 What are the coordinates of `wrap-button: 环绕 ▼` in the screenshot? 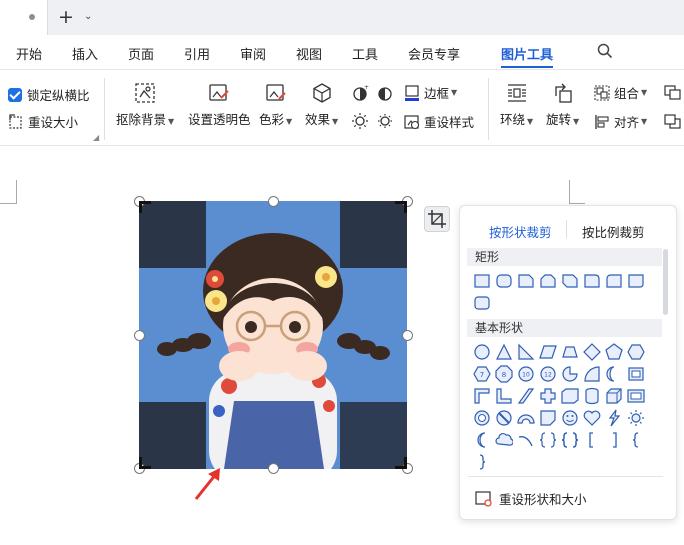 It's located at (516, 105).